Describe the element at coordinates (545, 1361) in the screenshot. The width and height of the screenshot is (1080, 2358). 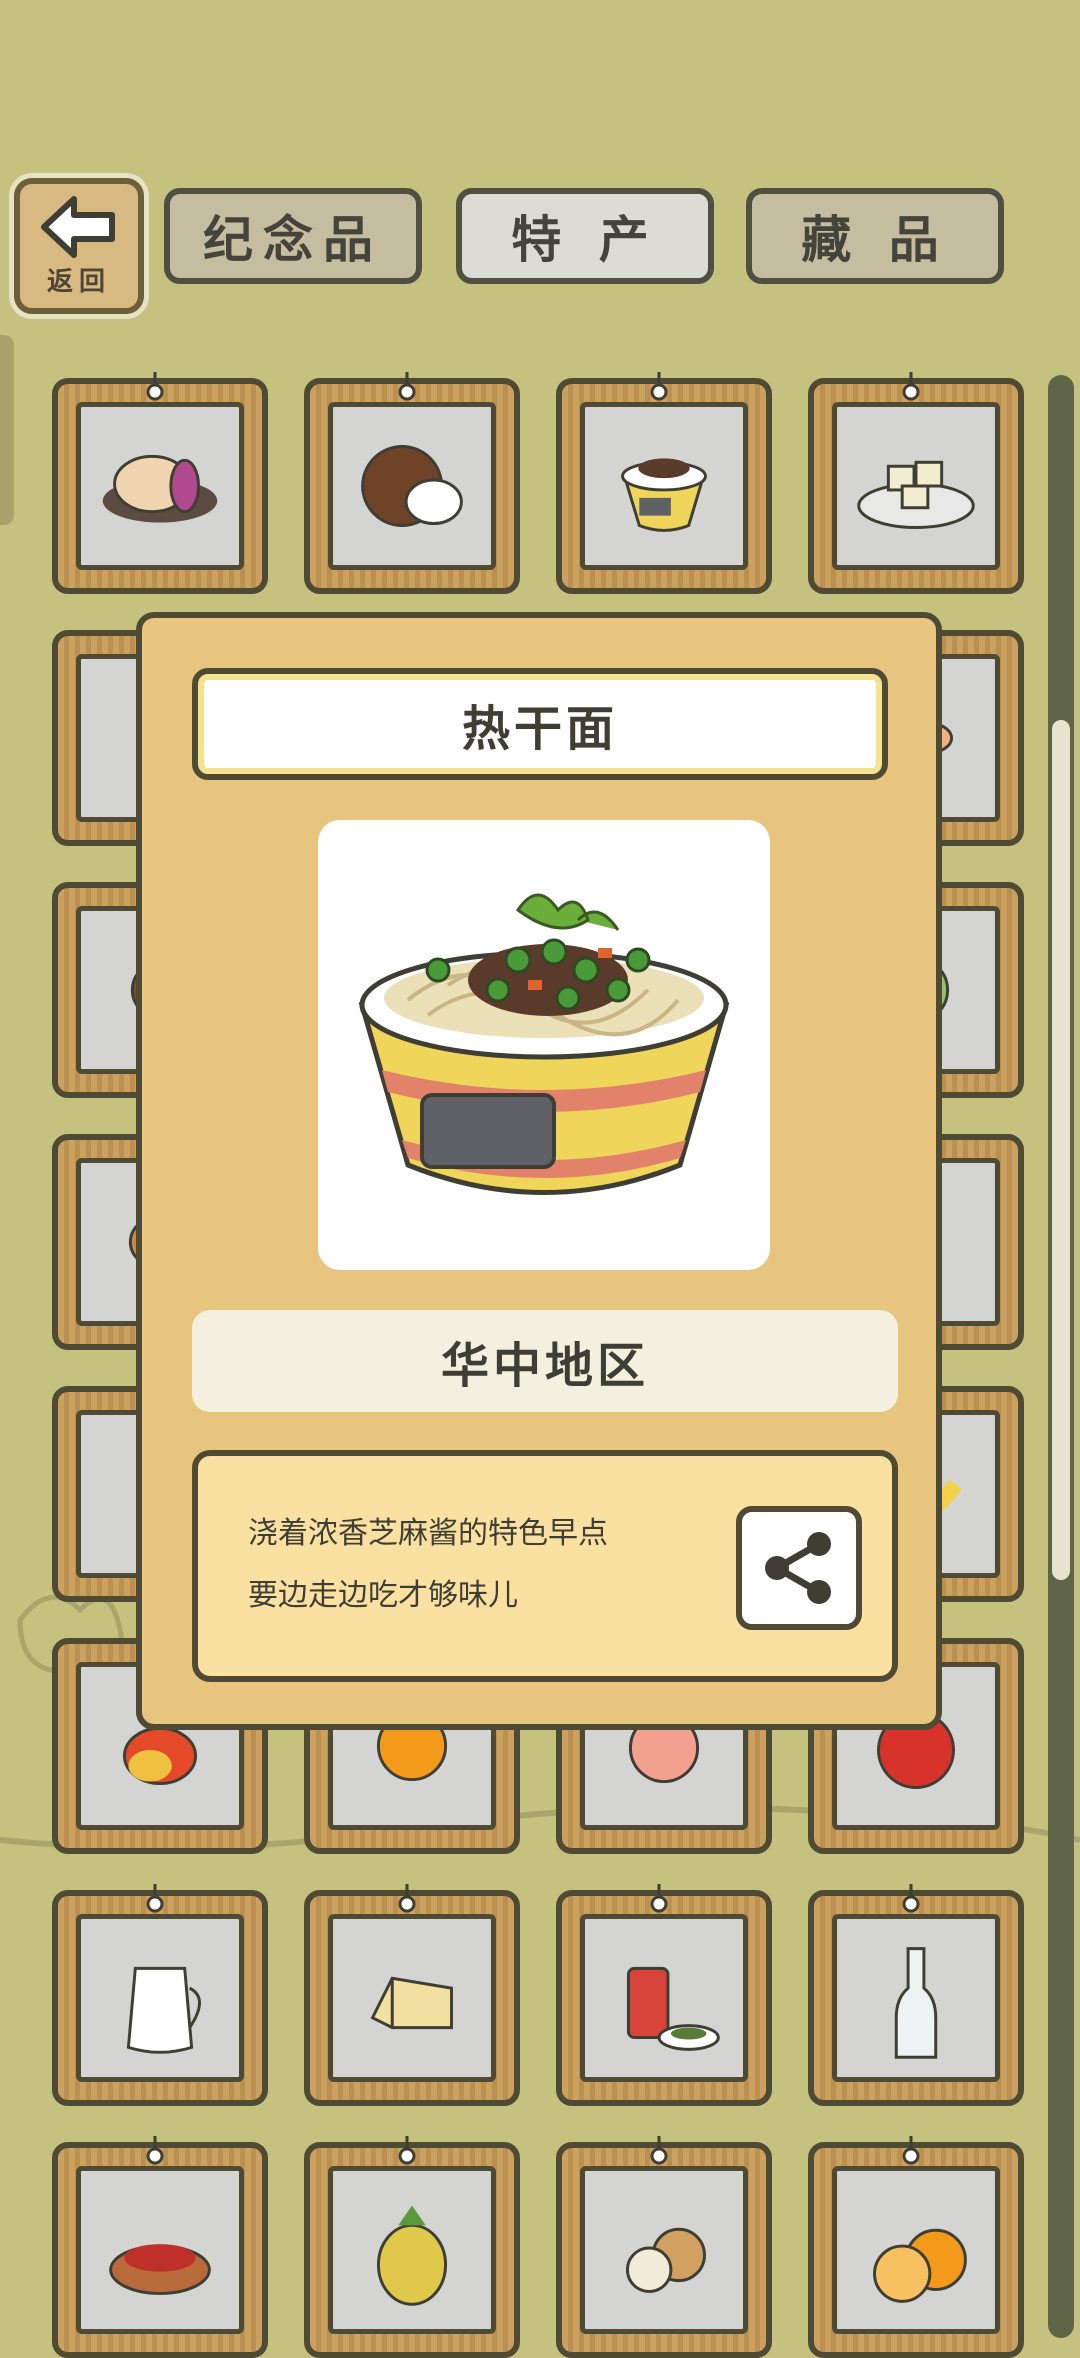
I see `item-region: 华中地区` at that location.